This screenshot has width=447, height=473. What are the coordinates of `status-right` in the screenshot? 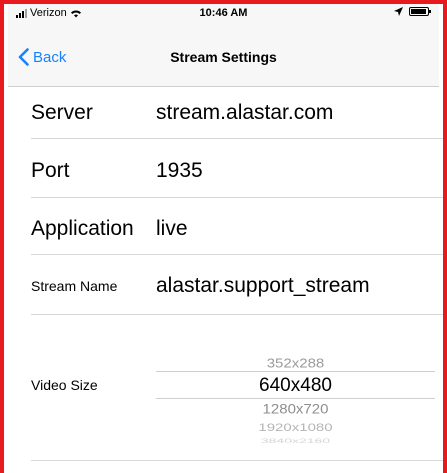 It's located at (412, 11).